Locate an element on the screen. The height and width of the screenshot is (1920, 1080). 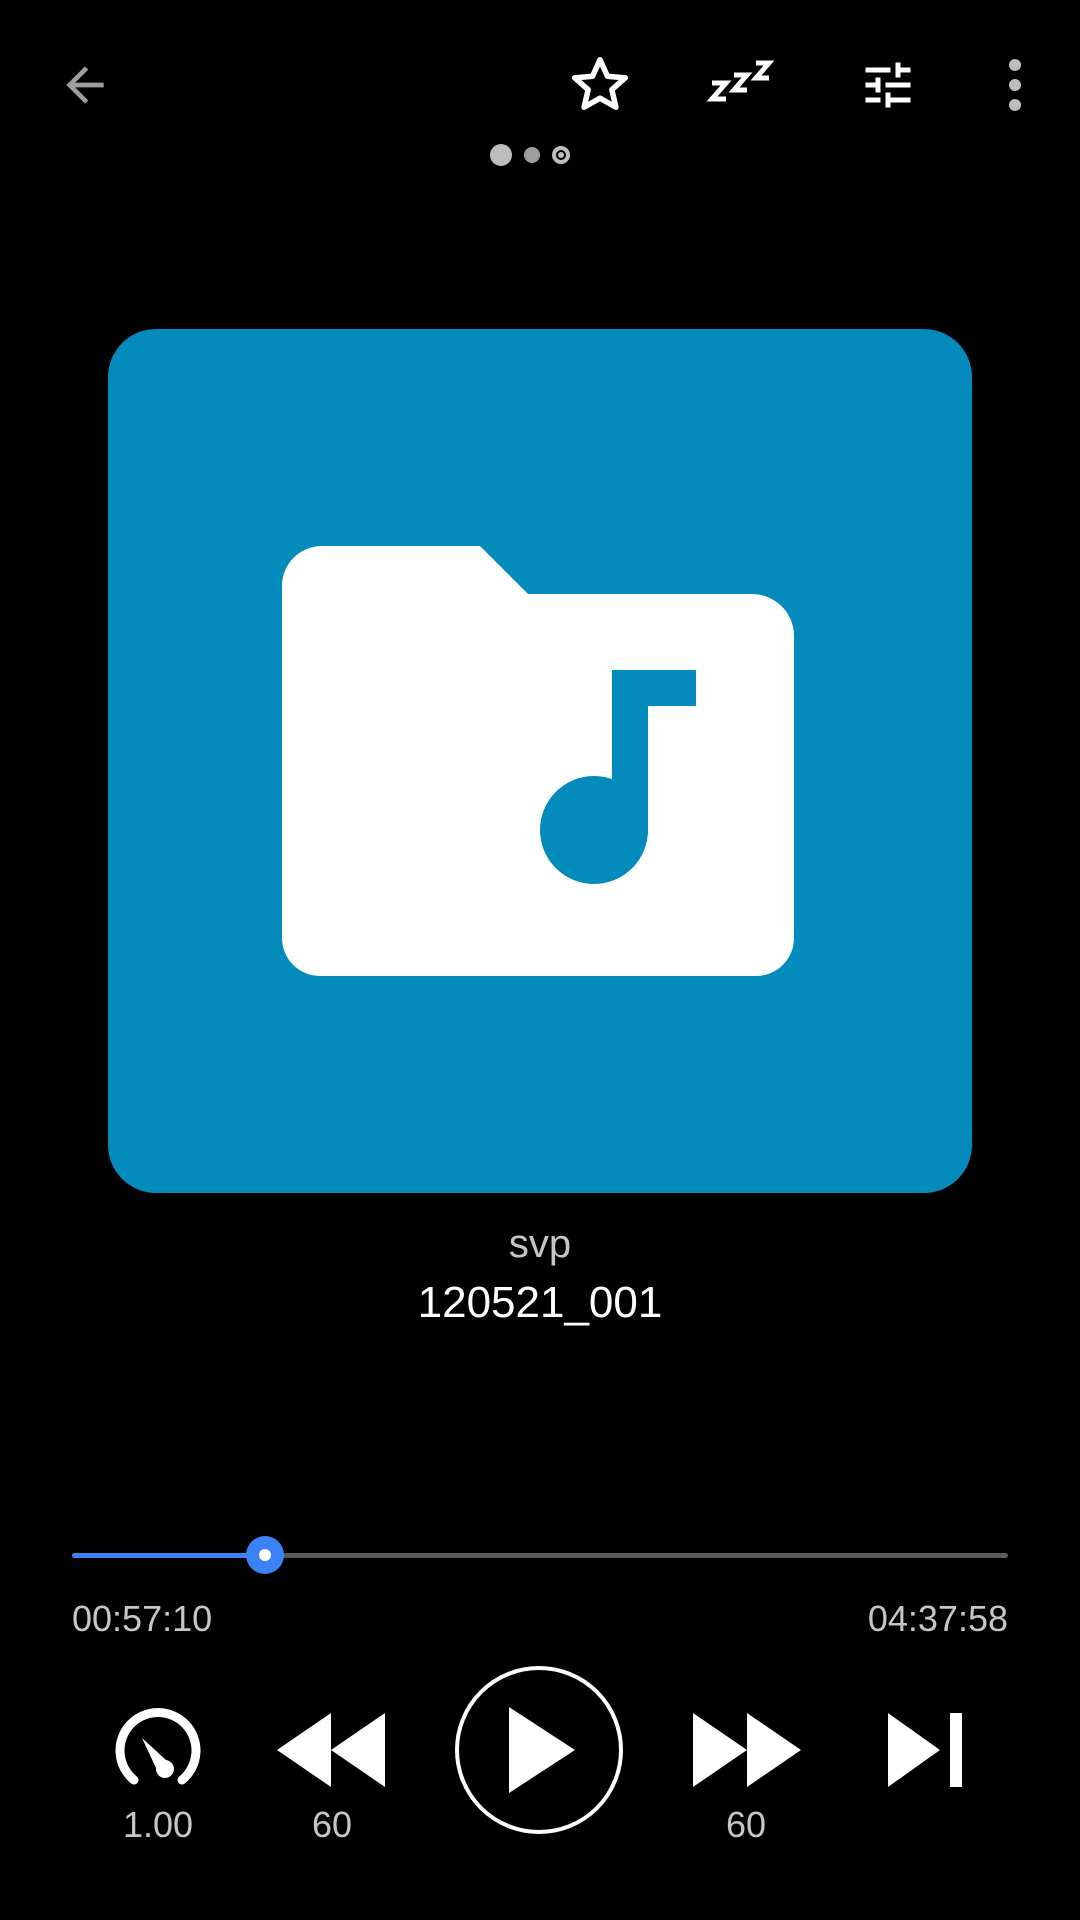
arrow-left-icon is located at coordinates (85, 85).